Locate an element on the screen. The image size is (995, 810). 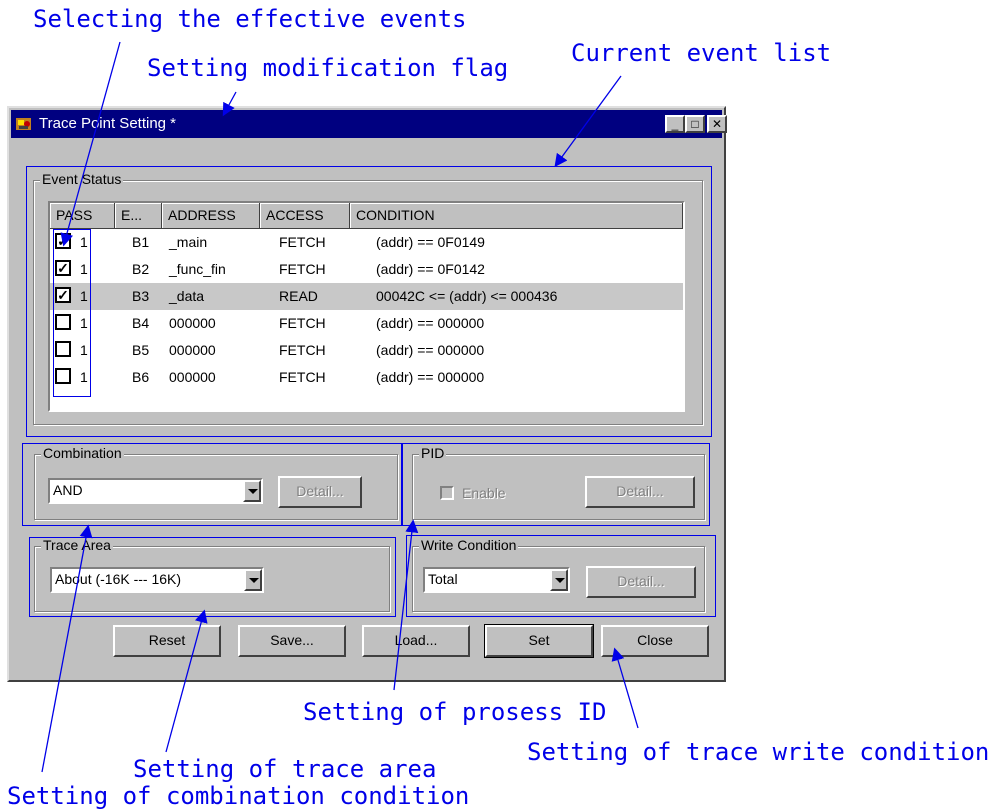
annotation-combination: Setting of combination condition is located at coordinates (238, 796).